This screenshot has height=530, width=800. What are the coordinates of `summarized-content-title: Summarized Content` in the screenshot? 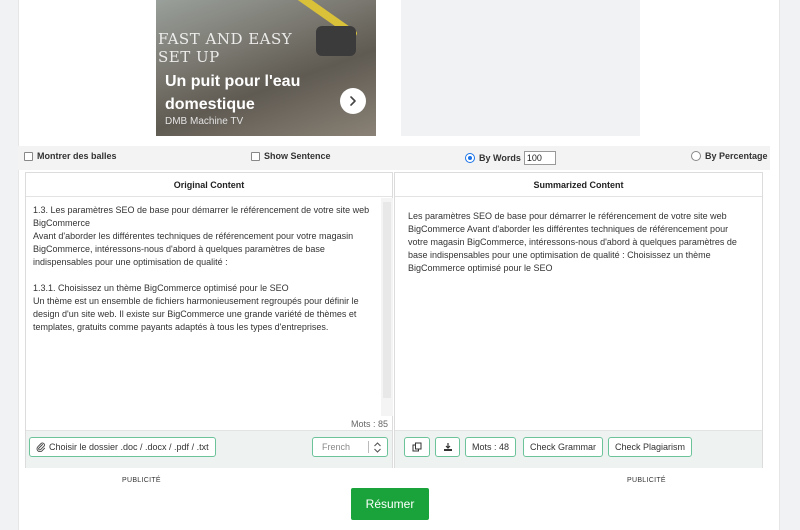 It's located at (578, 185).